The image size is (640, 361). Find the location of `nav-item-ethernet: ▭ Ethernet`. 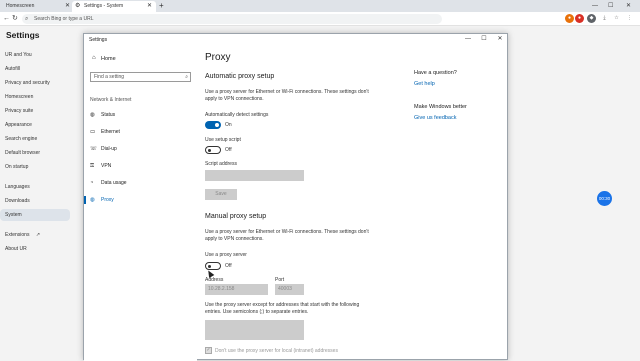

nav-item-ethernet: ▭ Ethernet is located at coordinates (140, 132).